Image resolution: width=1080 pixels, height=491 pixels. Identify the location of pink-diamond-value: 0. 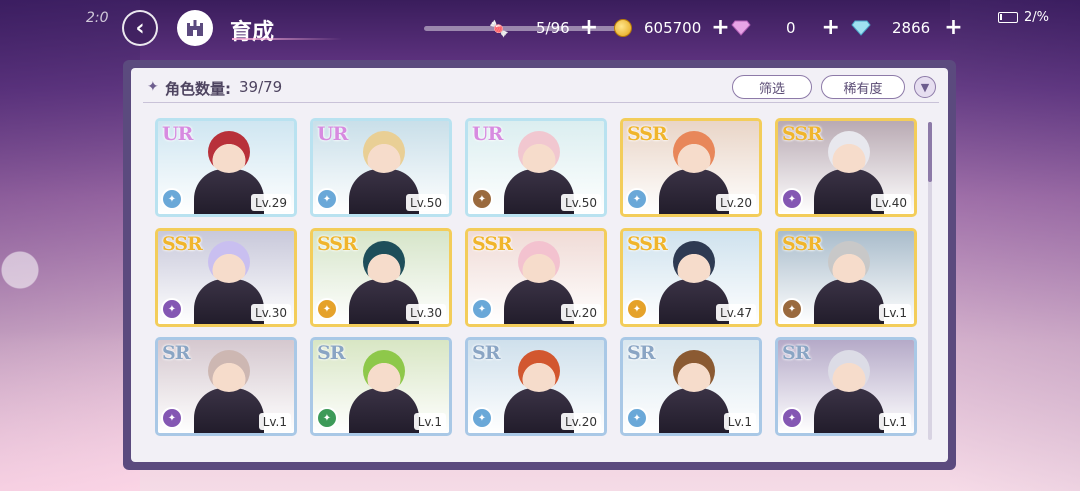
(791, 28).